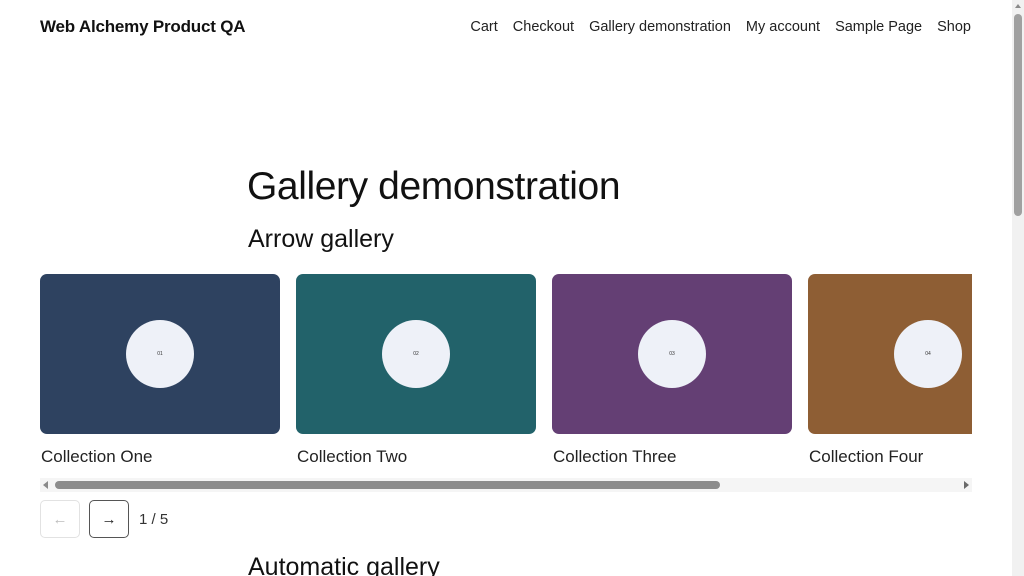  Describe the element at coordinates (878, 27) in the screenshot. I see `nav-item-sample-page: Sample Page` at that location.